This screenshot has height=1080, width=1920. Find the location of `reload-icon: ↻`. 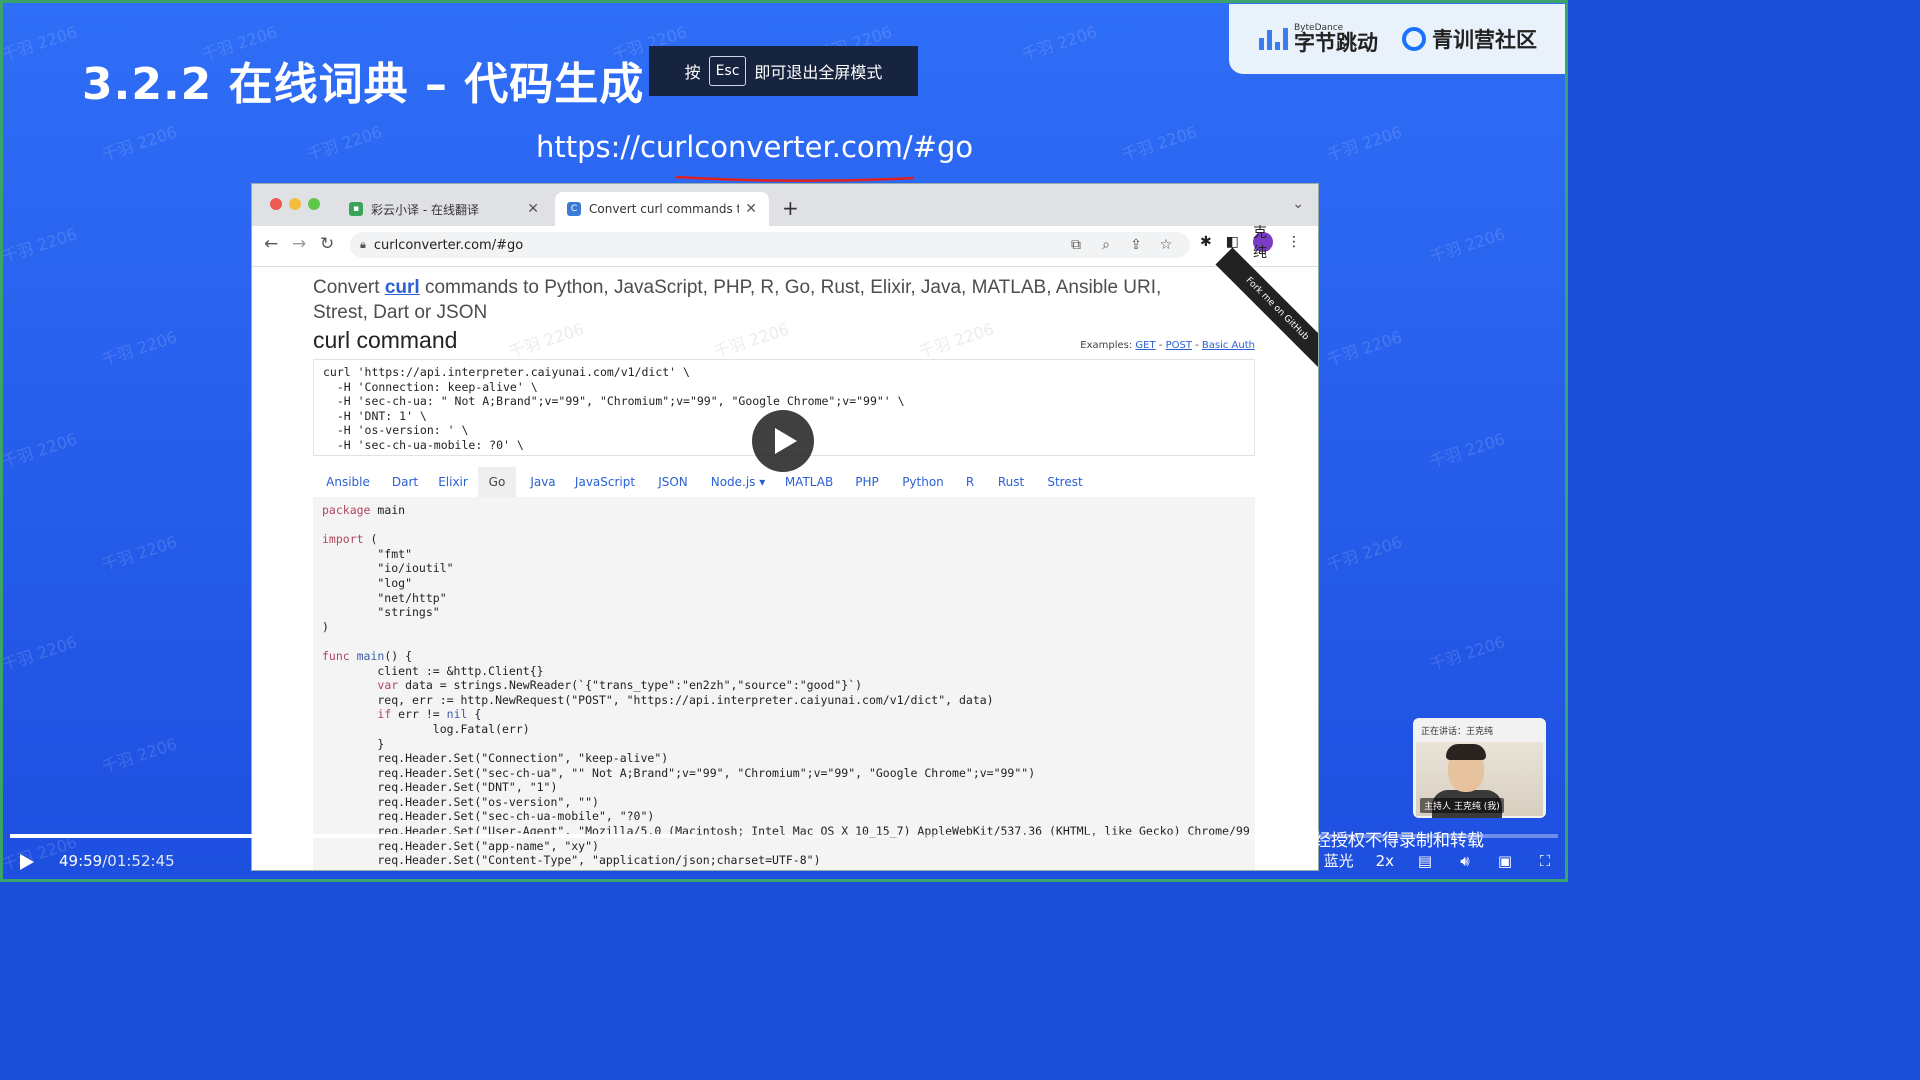

reload-icon: ↻ is located at coordinates (327, 244).